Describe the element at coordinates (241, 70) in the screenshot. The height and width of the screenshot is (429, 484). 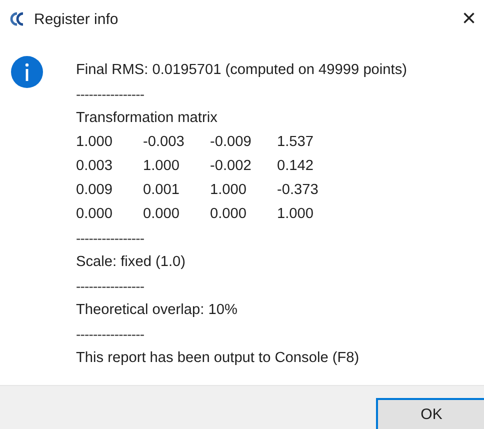
I see `message-text: Final RMS: 0.0195701 (computed on 49999 points)` at that location.